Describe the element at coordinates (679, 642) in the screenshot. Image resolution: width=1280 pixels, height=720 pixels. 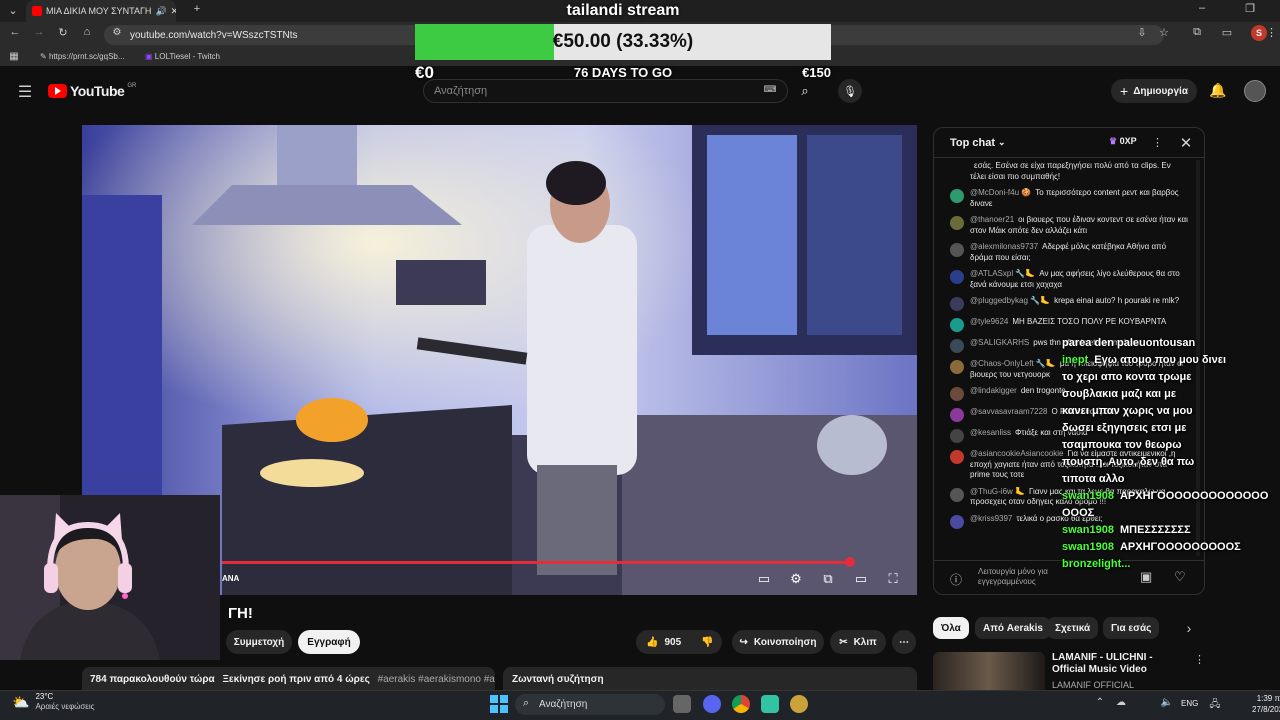
I see `like-button: 👍 905 👎` at that location.